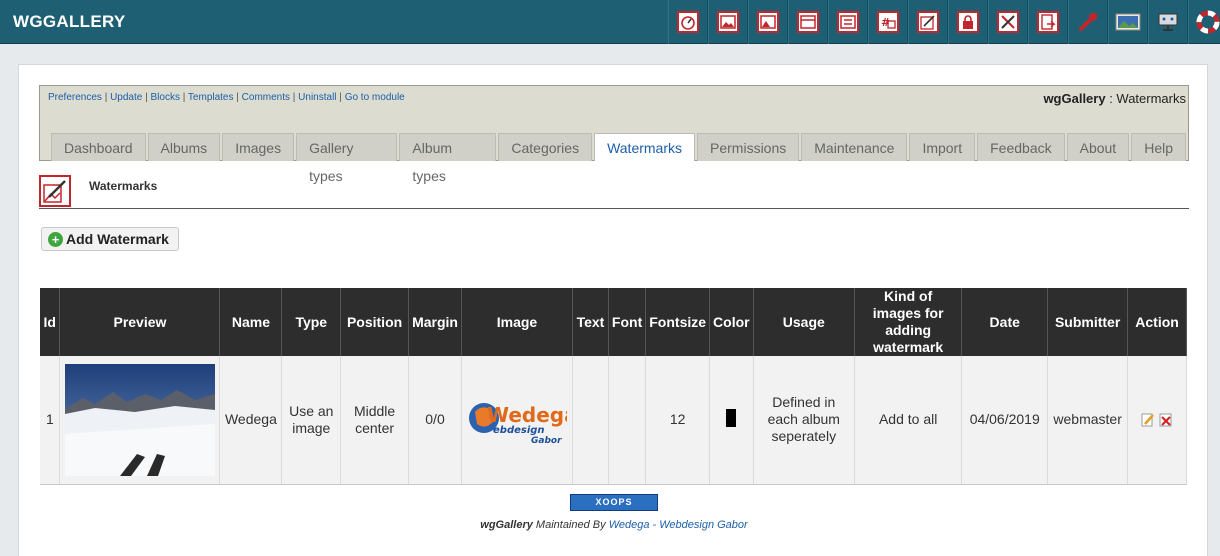 This screenshot has width=1220, height=556. Describe the element at coordinates (1148, 420) in the screenshot. I see `edit-icon` at that location.